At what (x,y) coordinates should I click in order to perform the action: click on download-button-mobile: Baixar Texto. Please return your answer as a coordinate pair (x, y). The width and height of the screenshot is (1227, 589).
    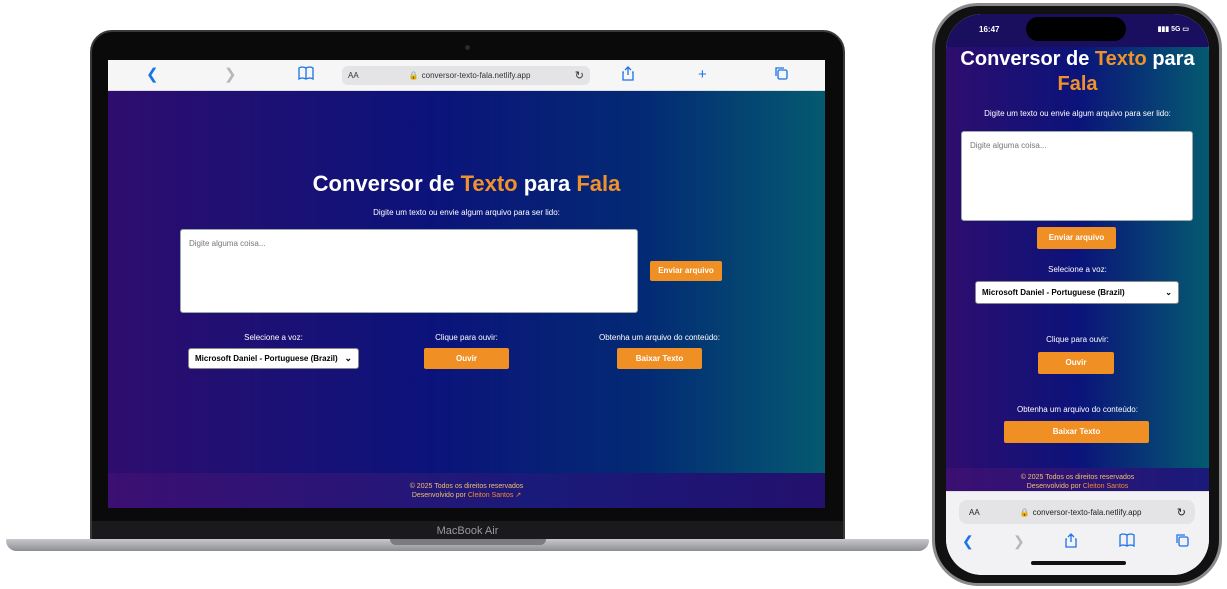
    Looking at the image, I should click on (1076, 432).